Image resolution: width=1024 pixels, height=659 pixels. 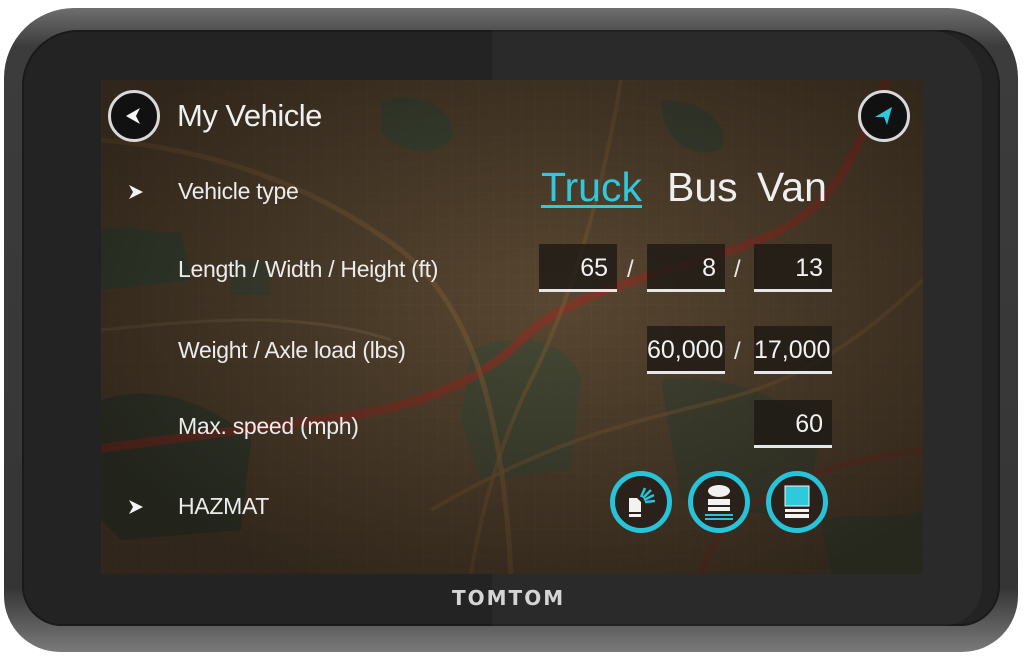 I want to click on hazmat-explosive-icon, so click(x=642, y=502).